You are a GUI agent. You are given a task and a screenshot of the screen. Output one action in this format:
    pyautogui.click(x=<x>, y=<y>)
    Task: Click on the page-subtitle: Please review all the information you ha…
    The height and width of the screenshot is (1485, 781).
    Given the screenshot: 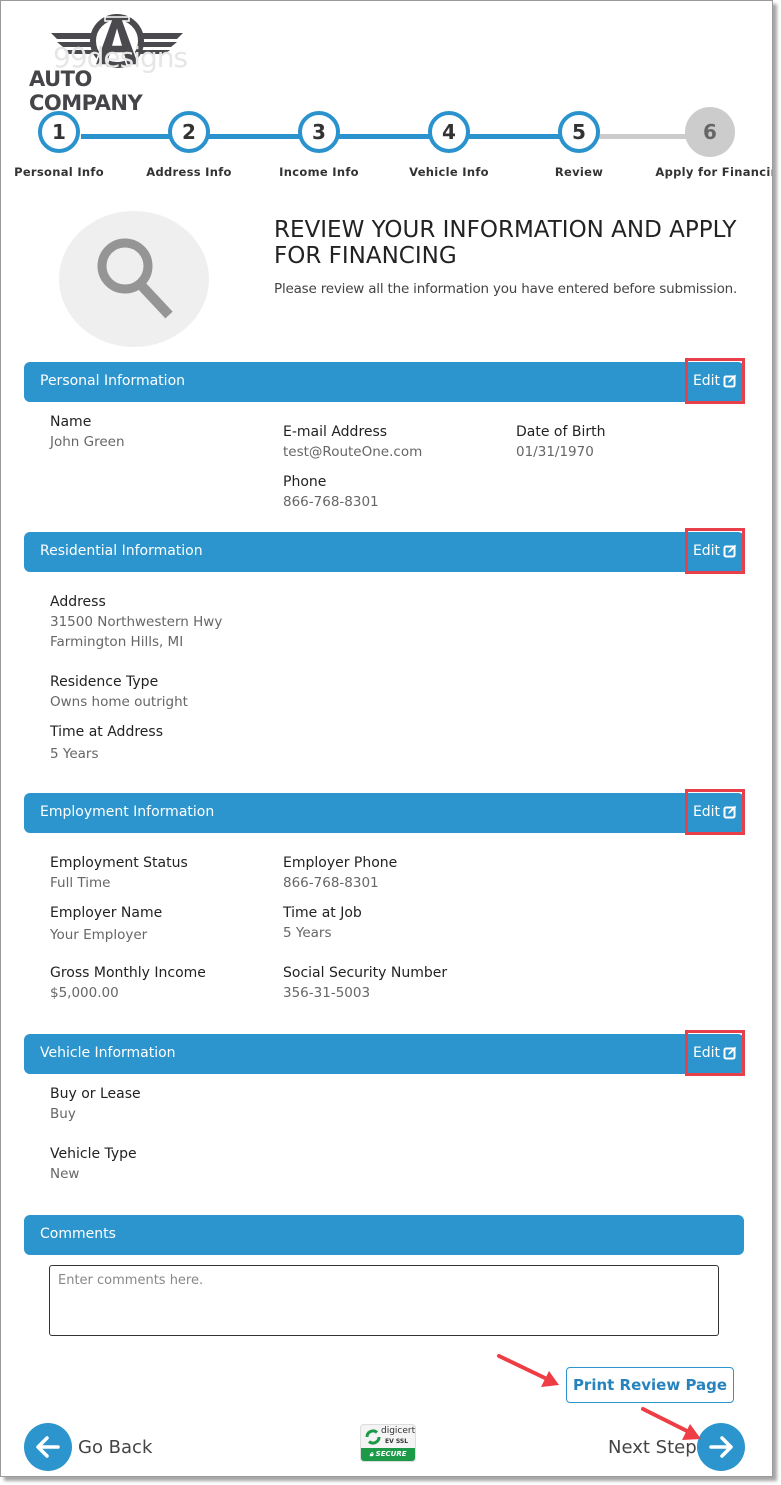 What is the action you would take?
    pyautogui.click(x=506, y=289)
    